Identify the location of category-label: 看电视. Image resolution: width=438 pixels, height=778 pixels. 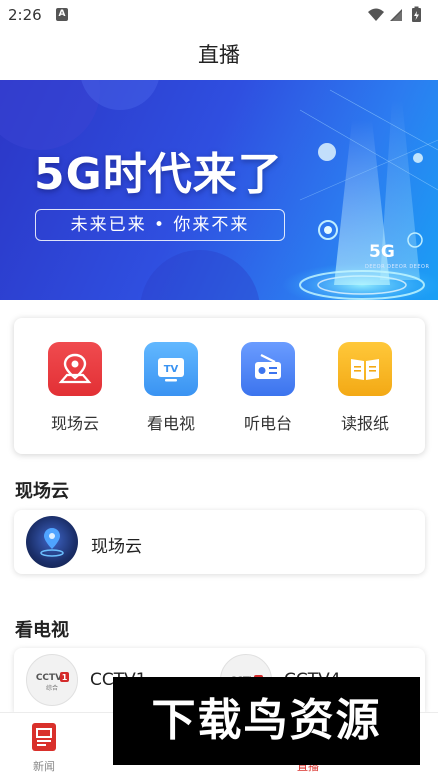
(170, 423).